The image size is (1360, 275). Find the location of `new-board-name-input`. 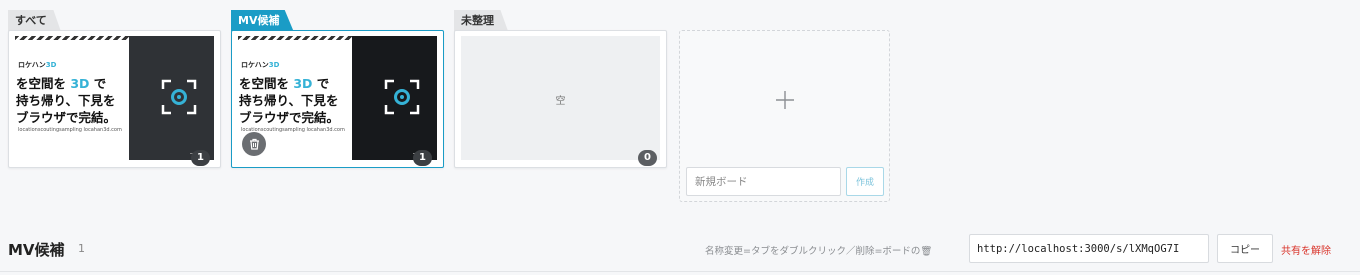

new-board-name-input is located at coordinates (763, 181).